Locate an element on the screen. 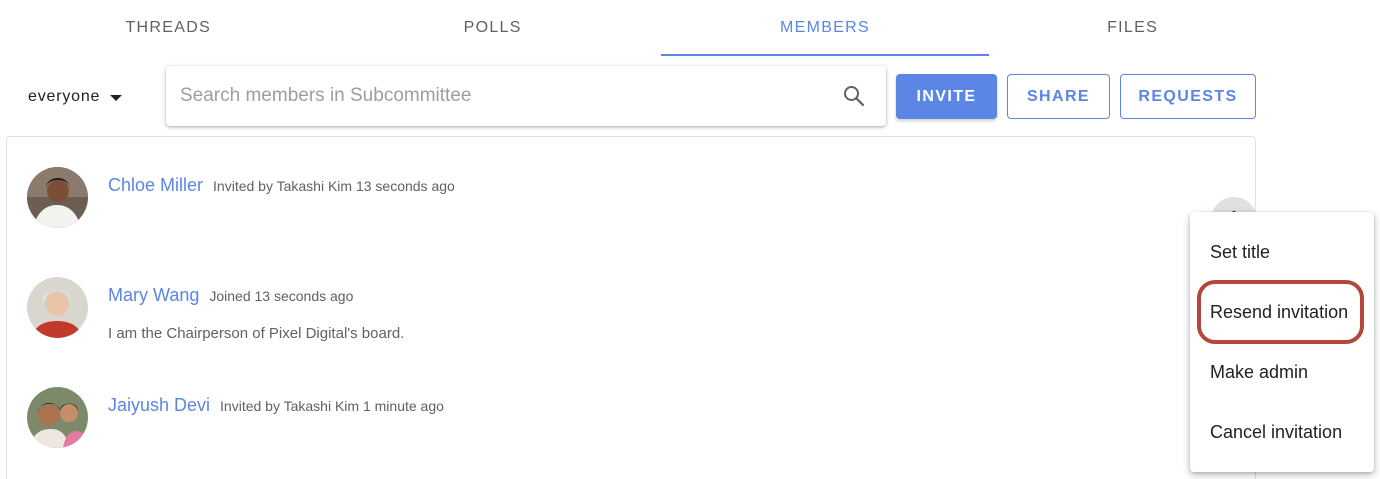 The image size is (1380, 479). requests-button: REQUESTS is located at coordinates (1188, 96).